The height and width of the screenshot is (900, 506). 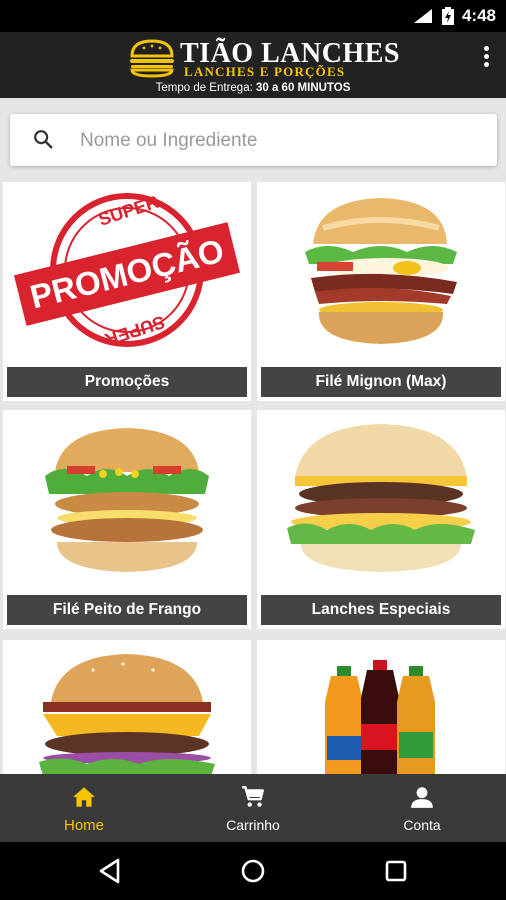 I want to click on category-label: Filé Mignon (Max), so click(x=381, y=382).